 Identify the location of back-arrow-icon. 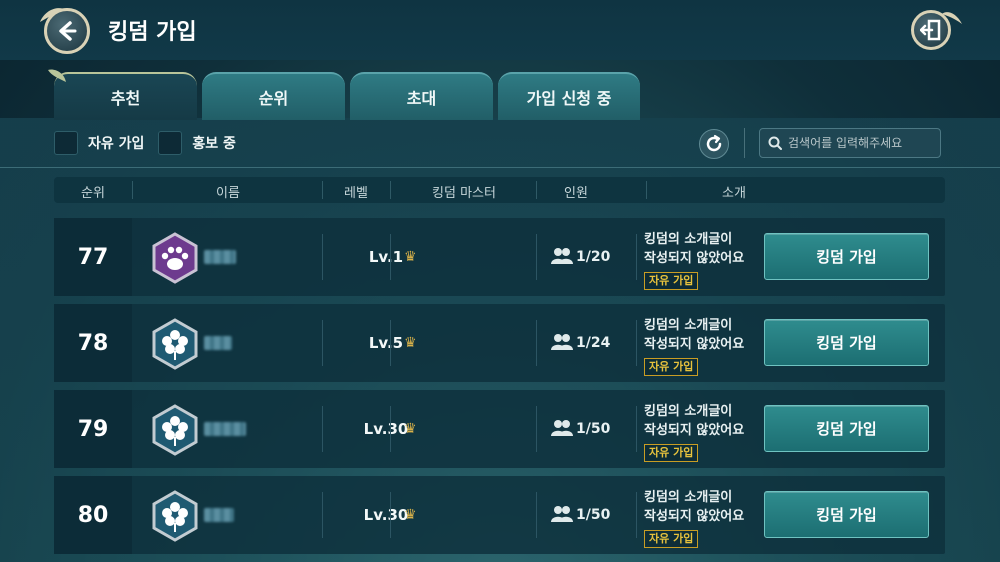
(68, 31).